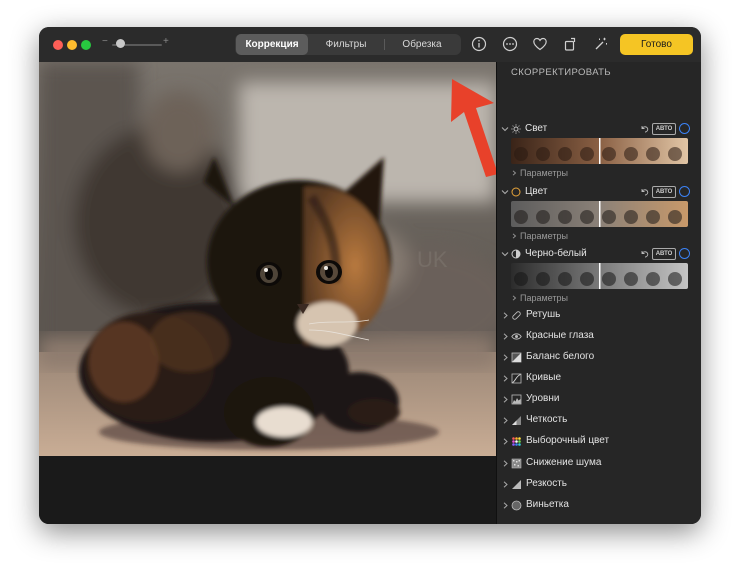 The height and width of the screenshot is (577, 740). Describe the element at coordinates (664, 129) in the screenshot. I see `auto-button-light: АВТО` at that location.